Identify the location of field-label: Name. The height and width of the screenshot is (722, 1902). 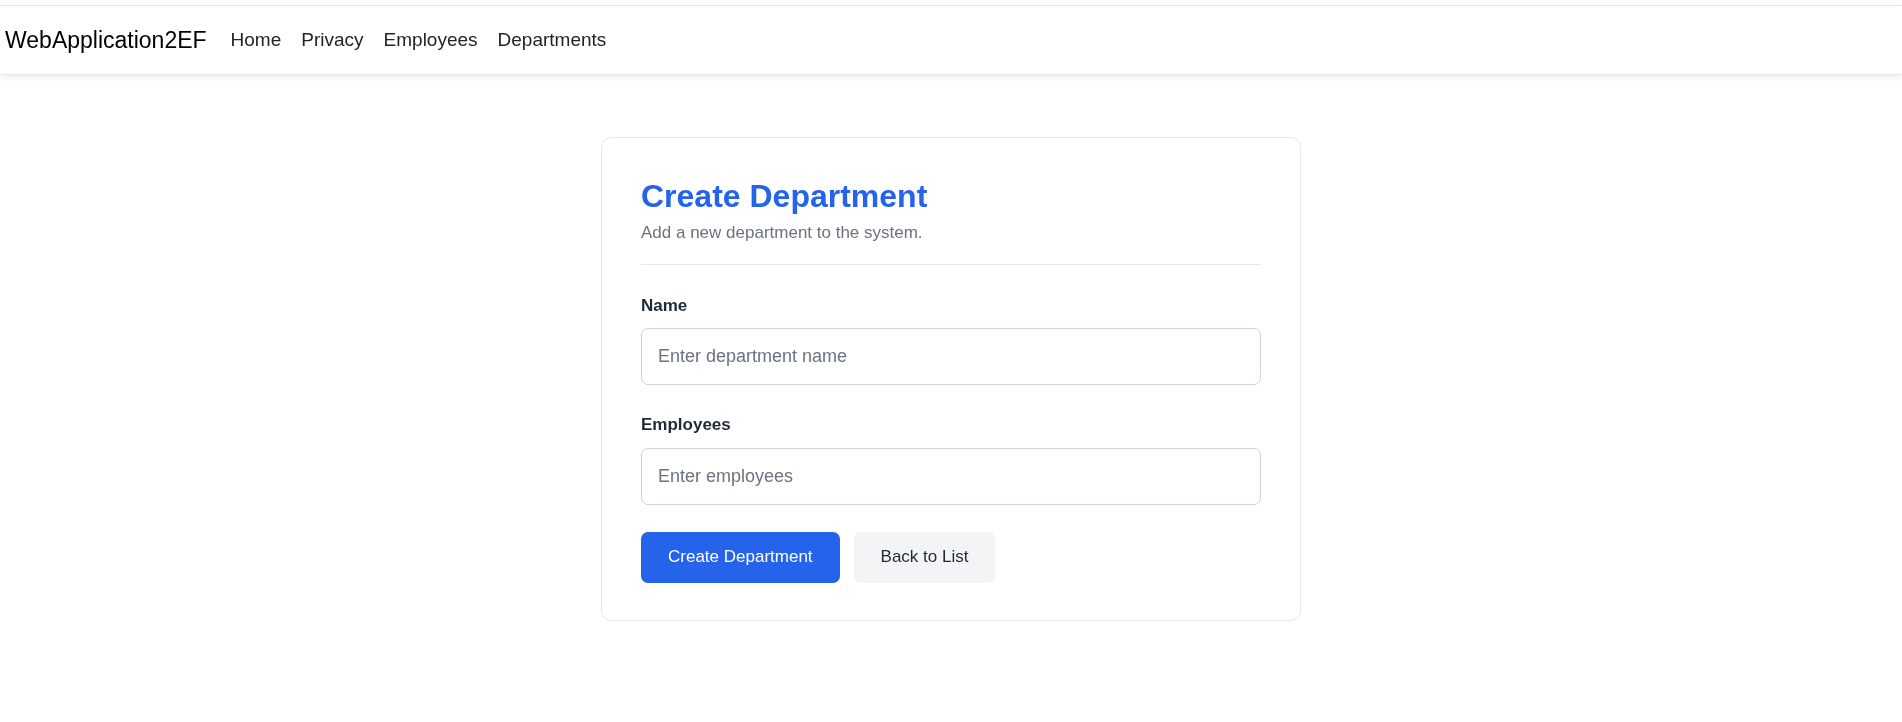
(665, 305).